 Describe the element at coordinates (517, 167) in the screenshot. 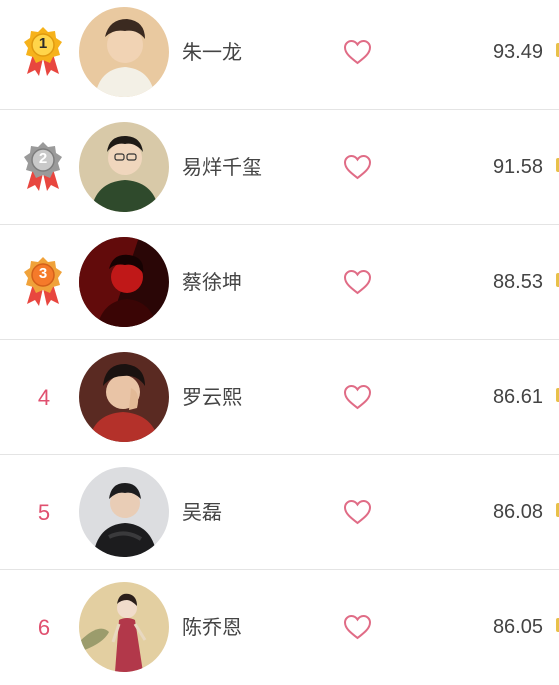

I see `score: 91.58` at that location.